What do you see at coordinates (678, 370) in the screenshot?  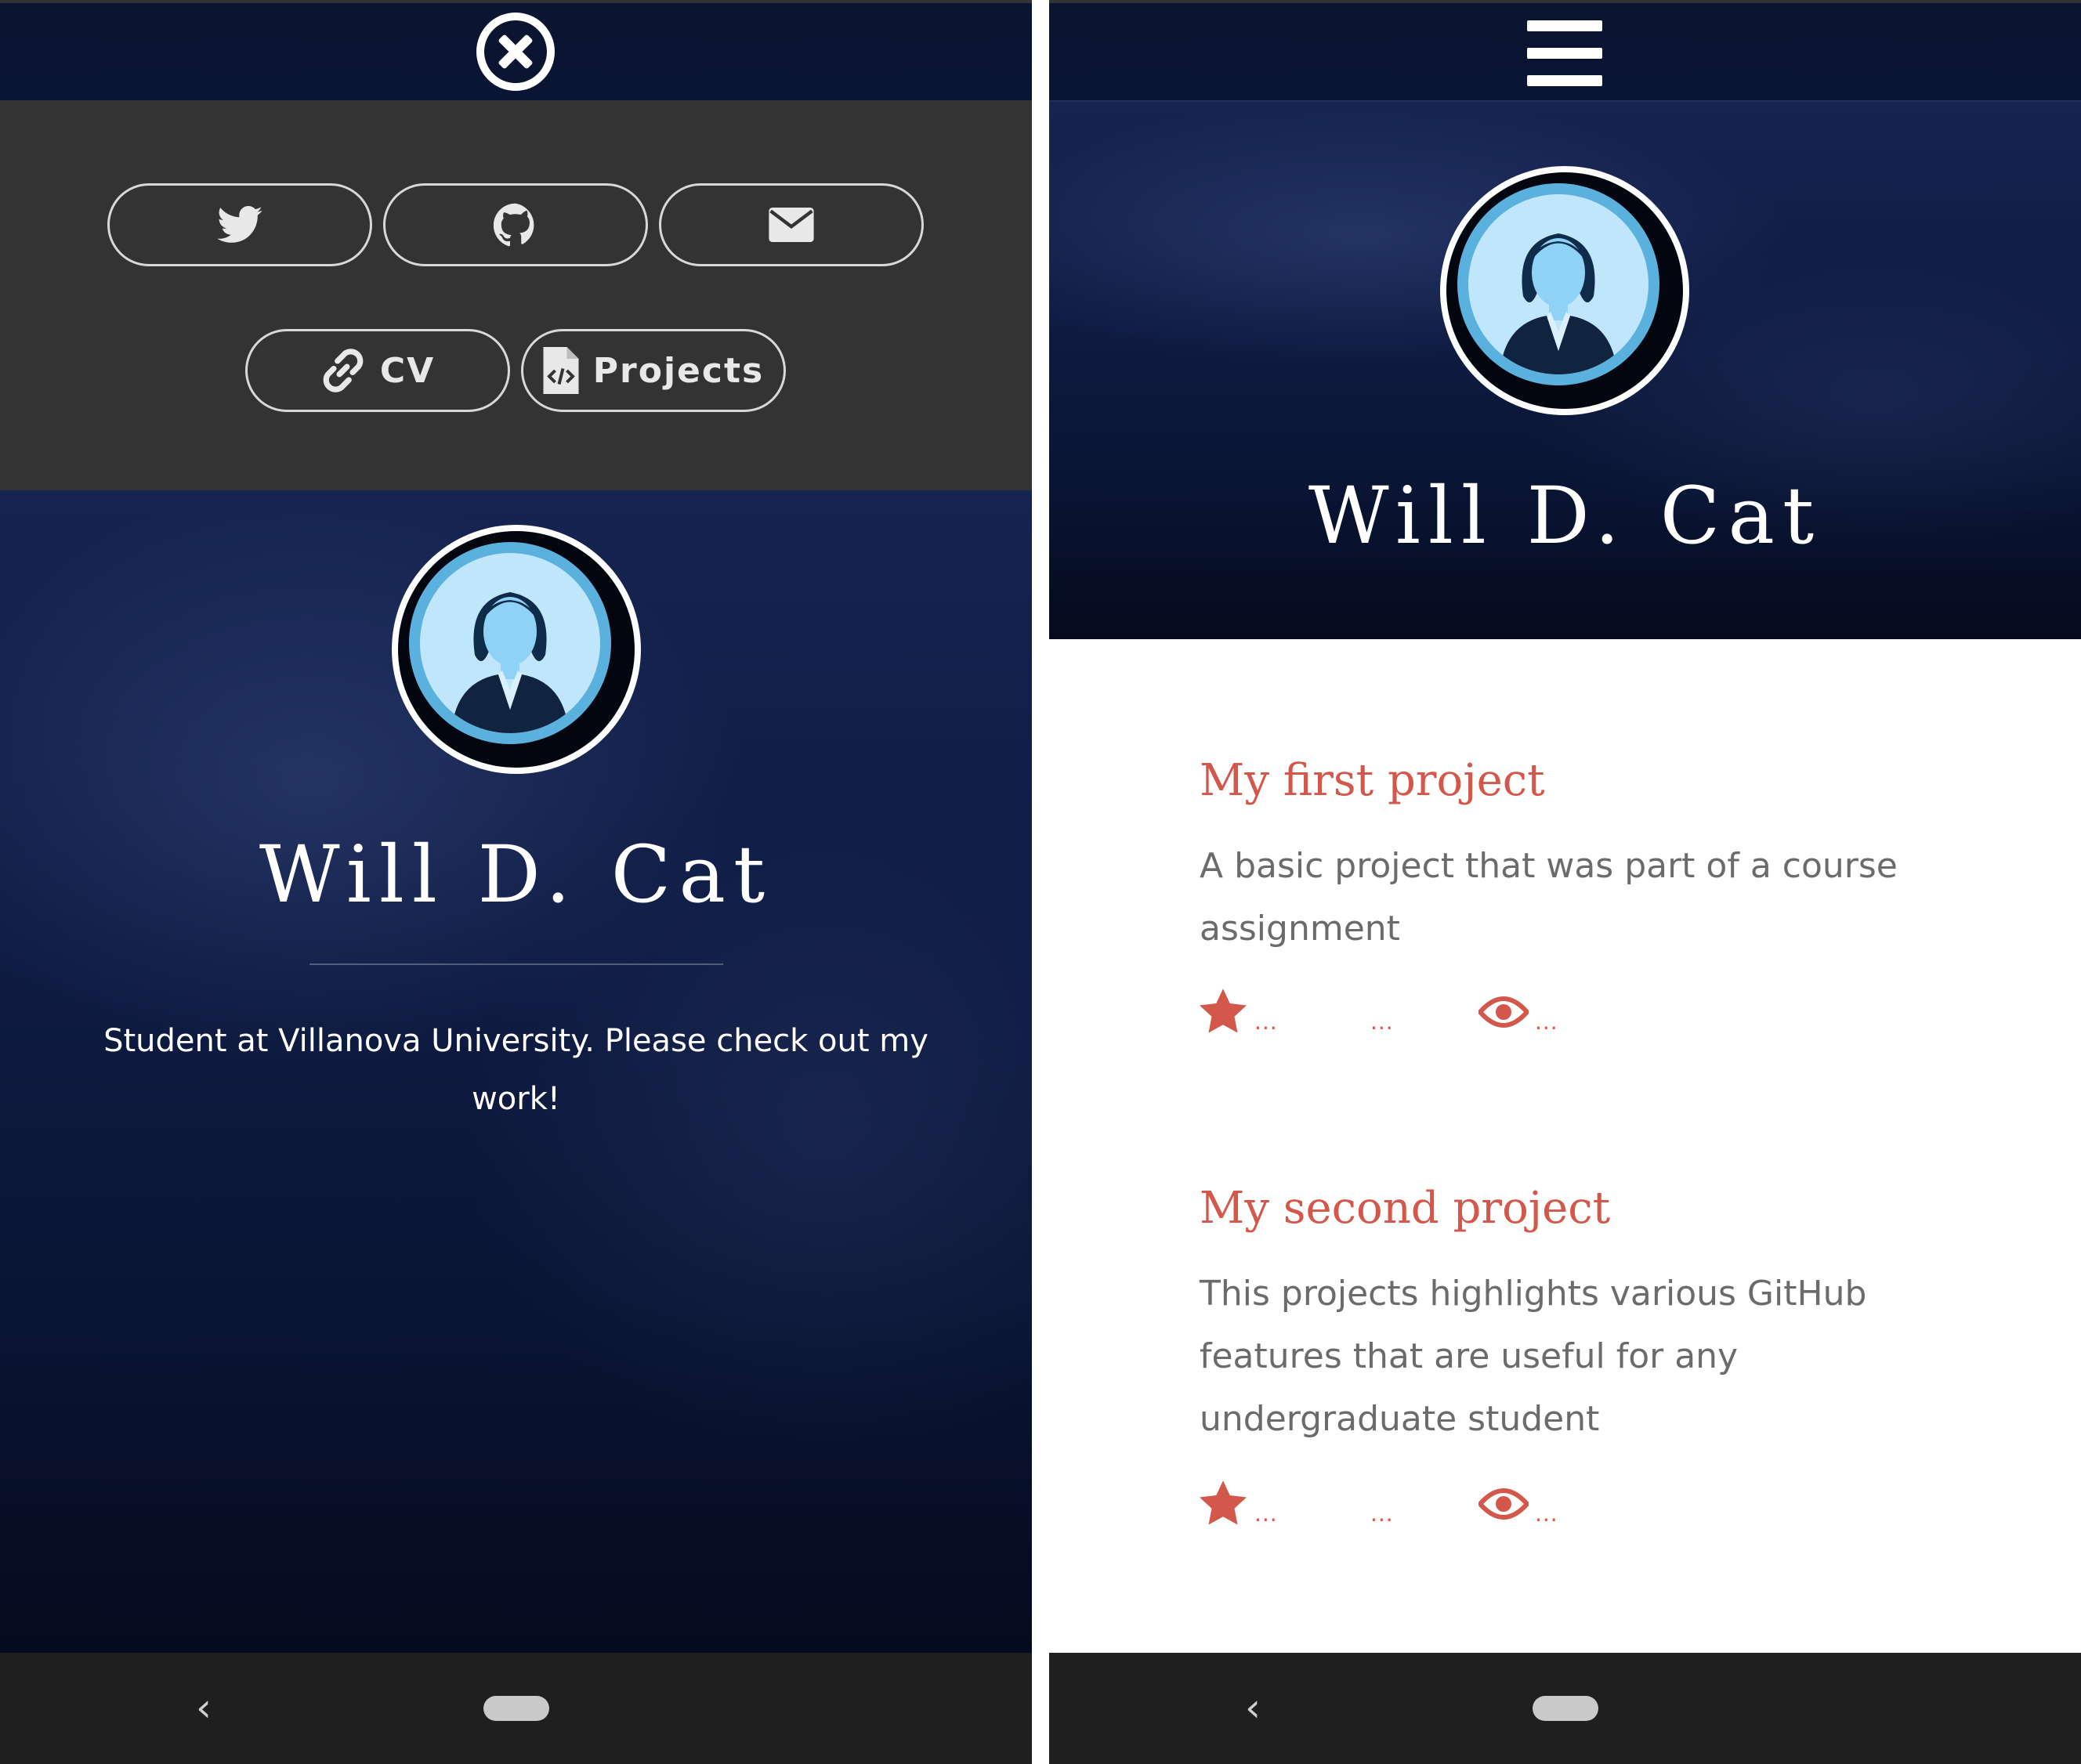 I see `projects-label: Projects` at bounding box center [678, 370].